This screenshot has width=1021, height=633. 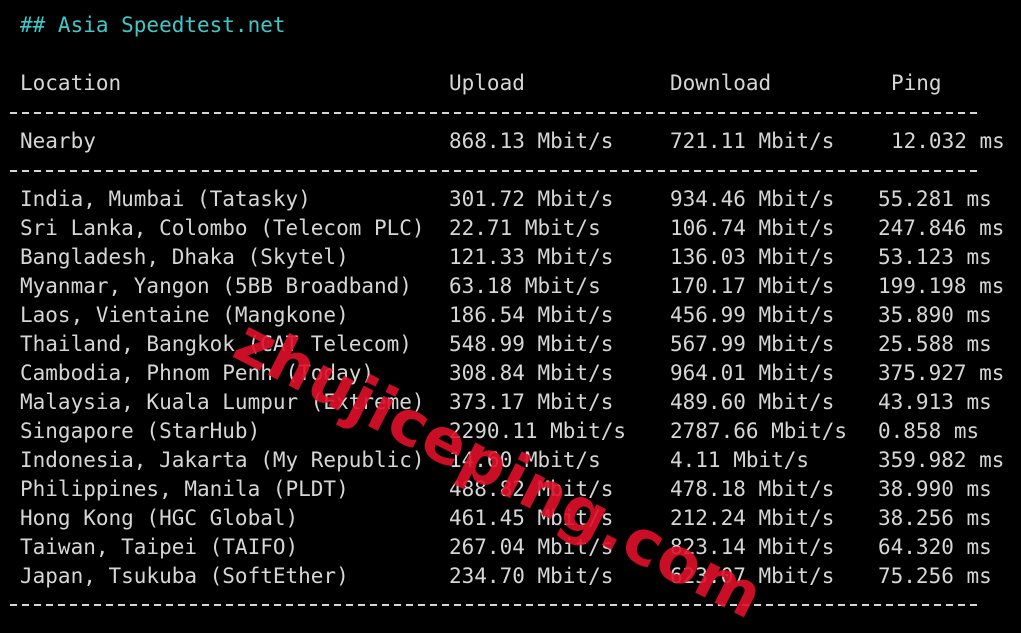 I want to click on row-download: 106.74 Mbit/s, so click(x=752, y=228).